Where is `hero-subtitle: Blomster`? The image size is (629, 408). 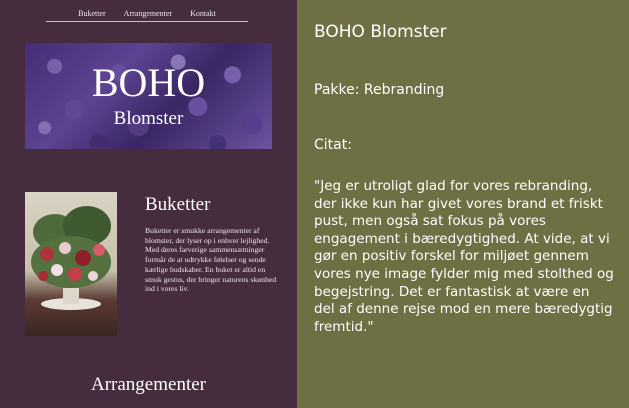
hero-subtitle: Blomster is located at coordinates (148, 118).